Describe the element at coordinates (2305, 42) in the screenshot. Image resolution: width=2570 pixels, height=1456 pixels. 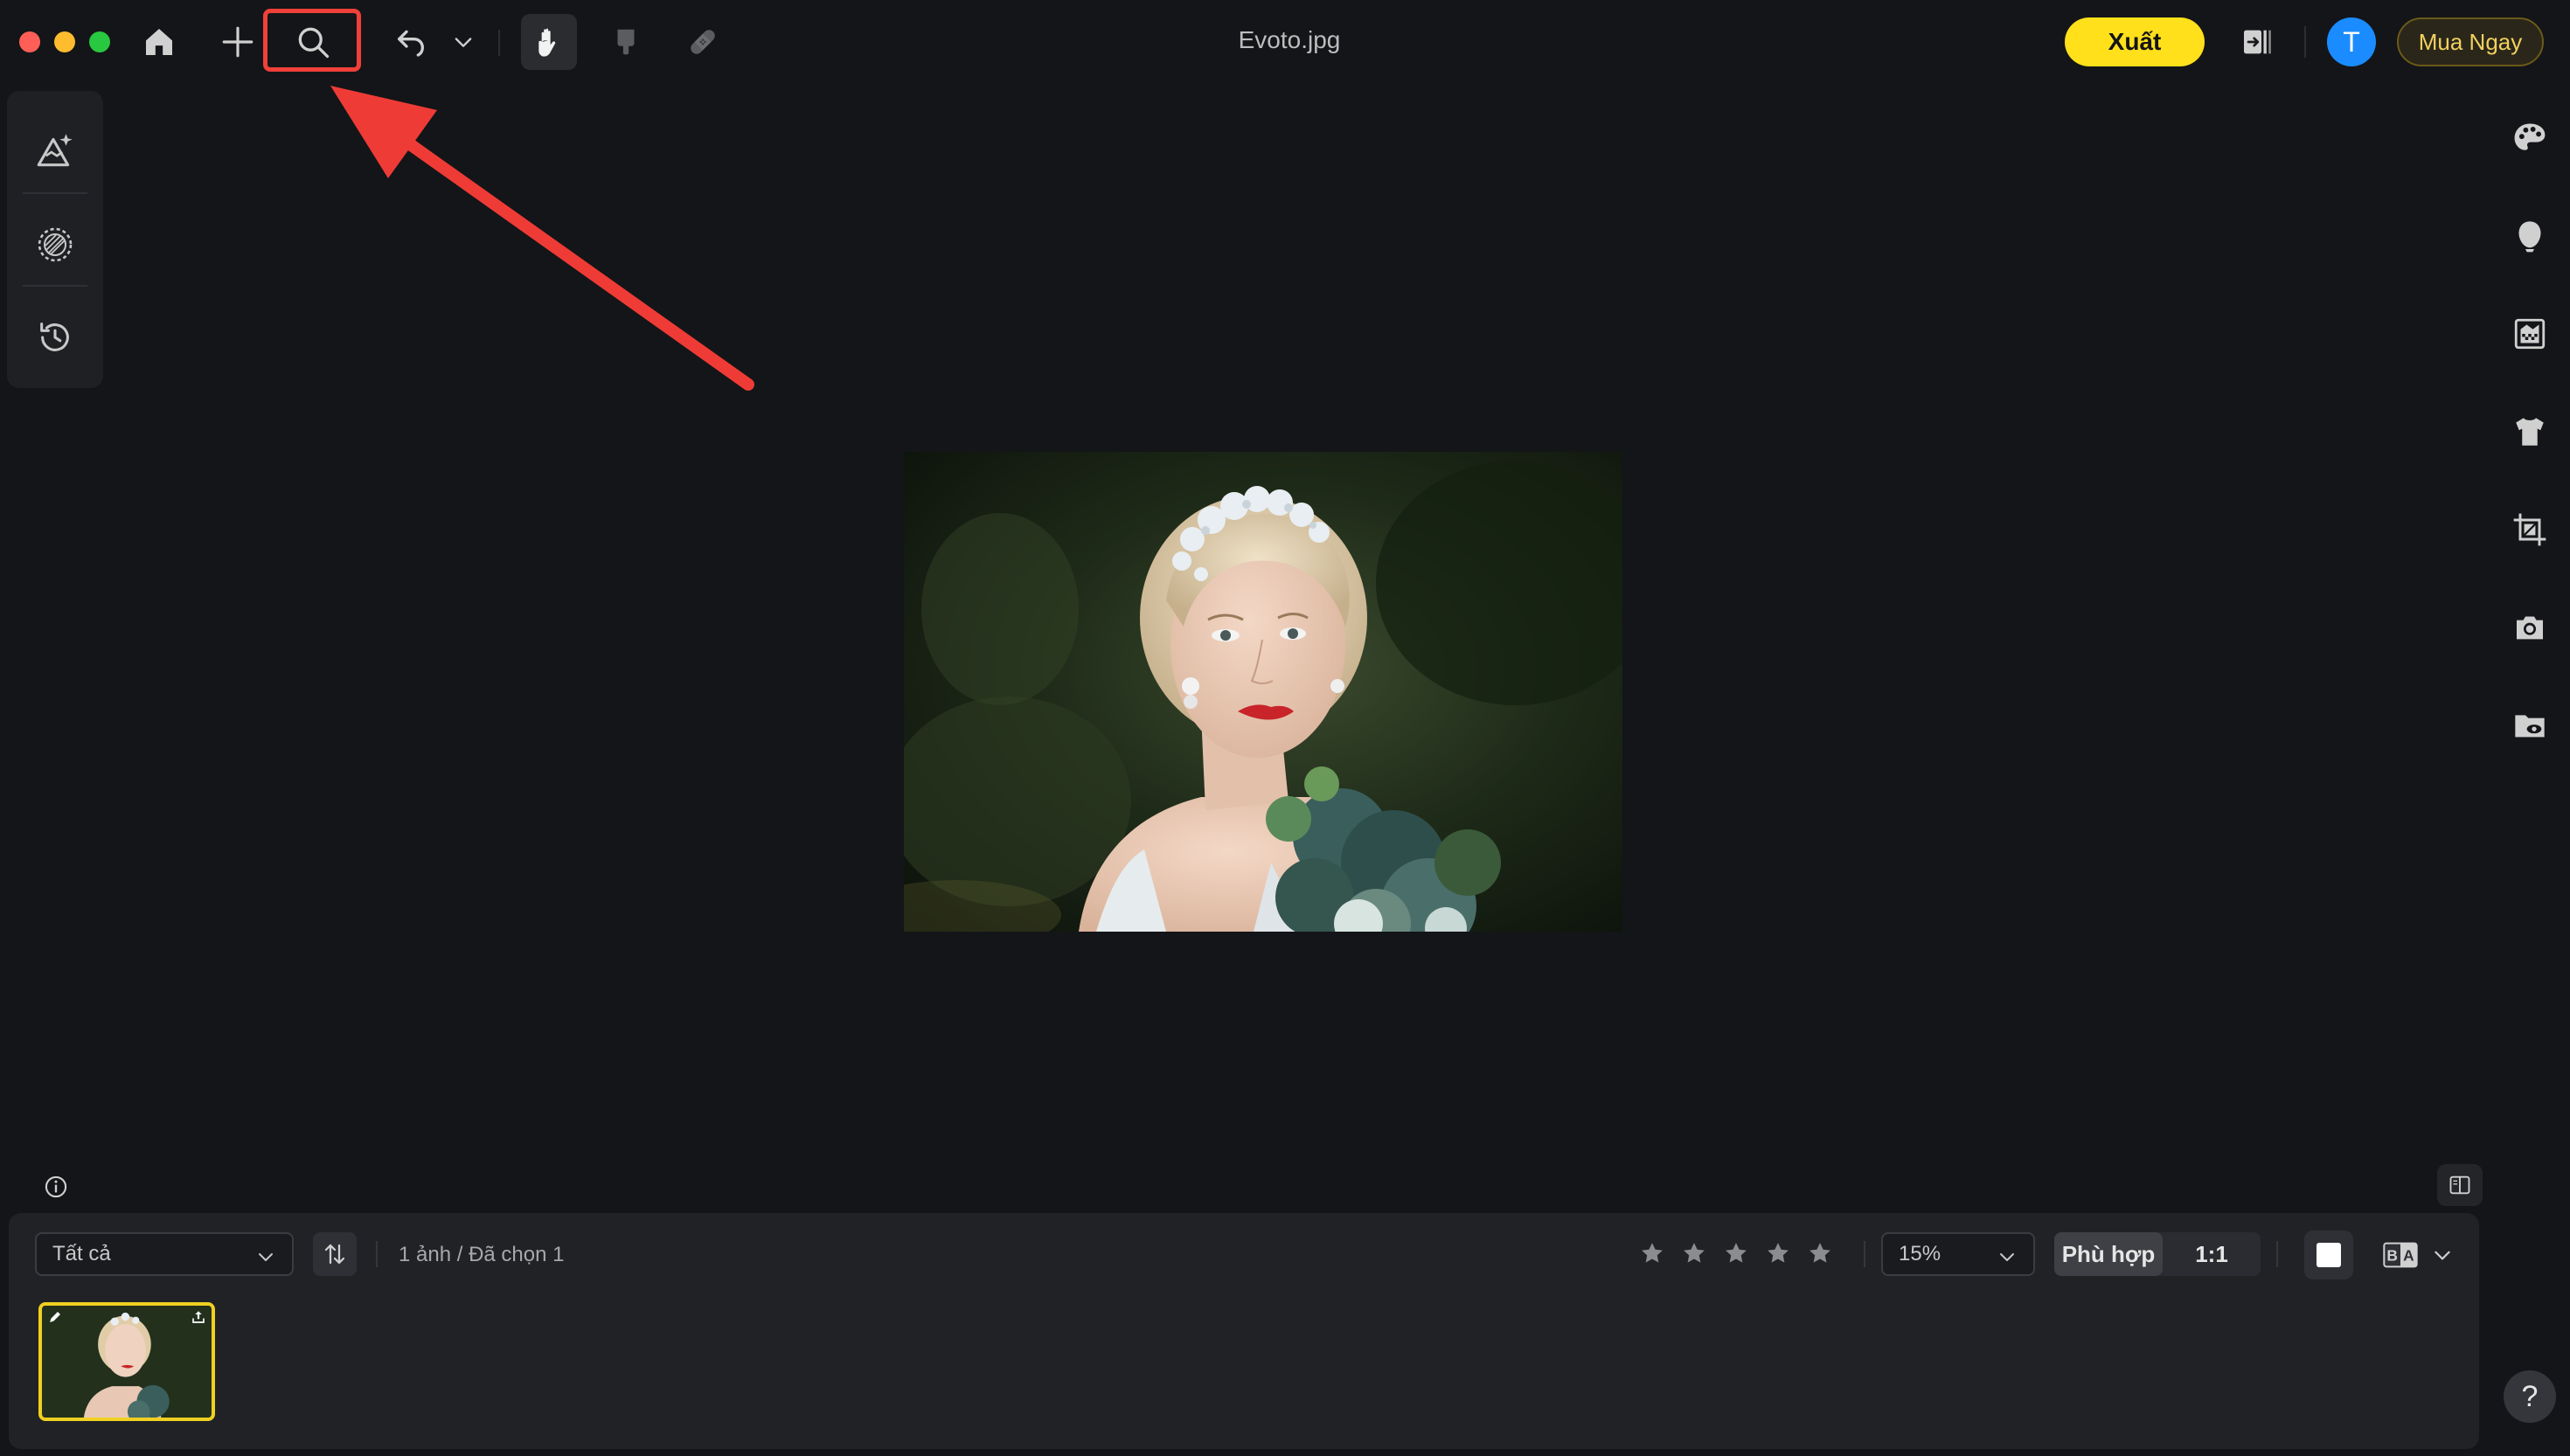
I see `header-divider` at that location.